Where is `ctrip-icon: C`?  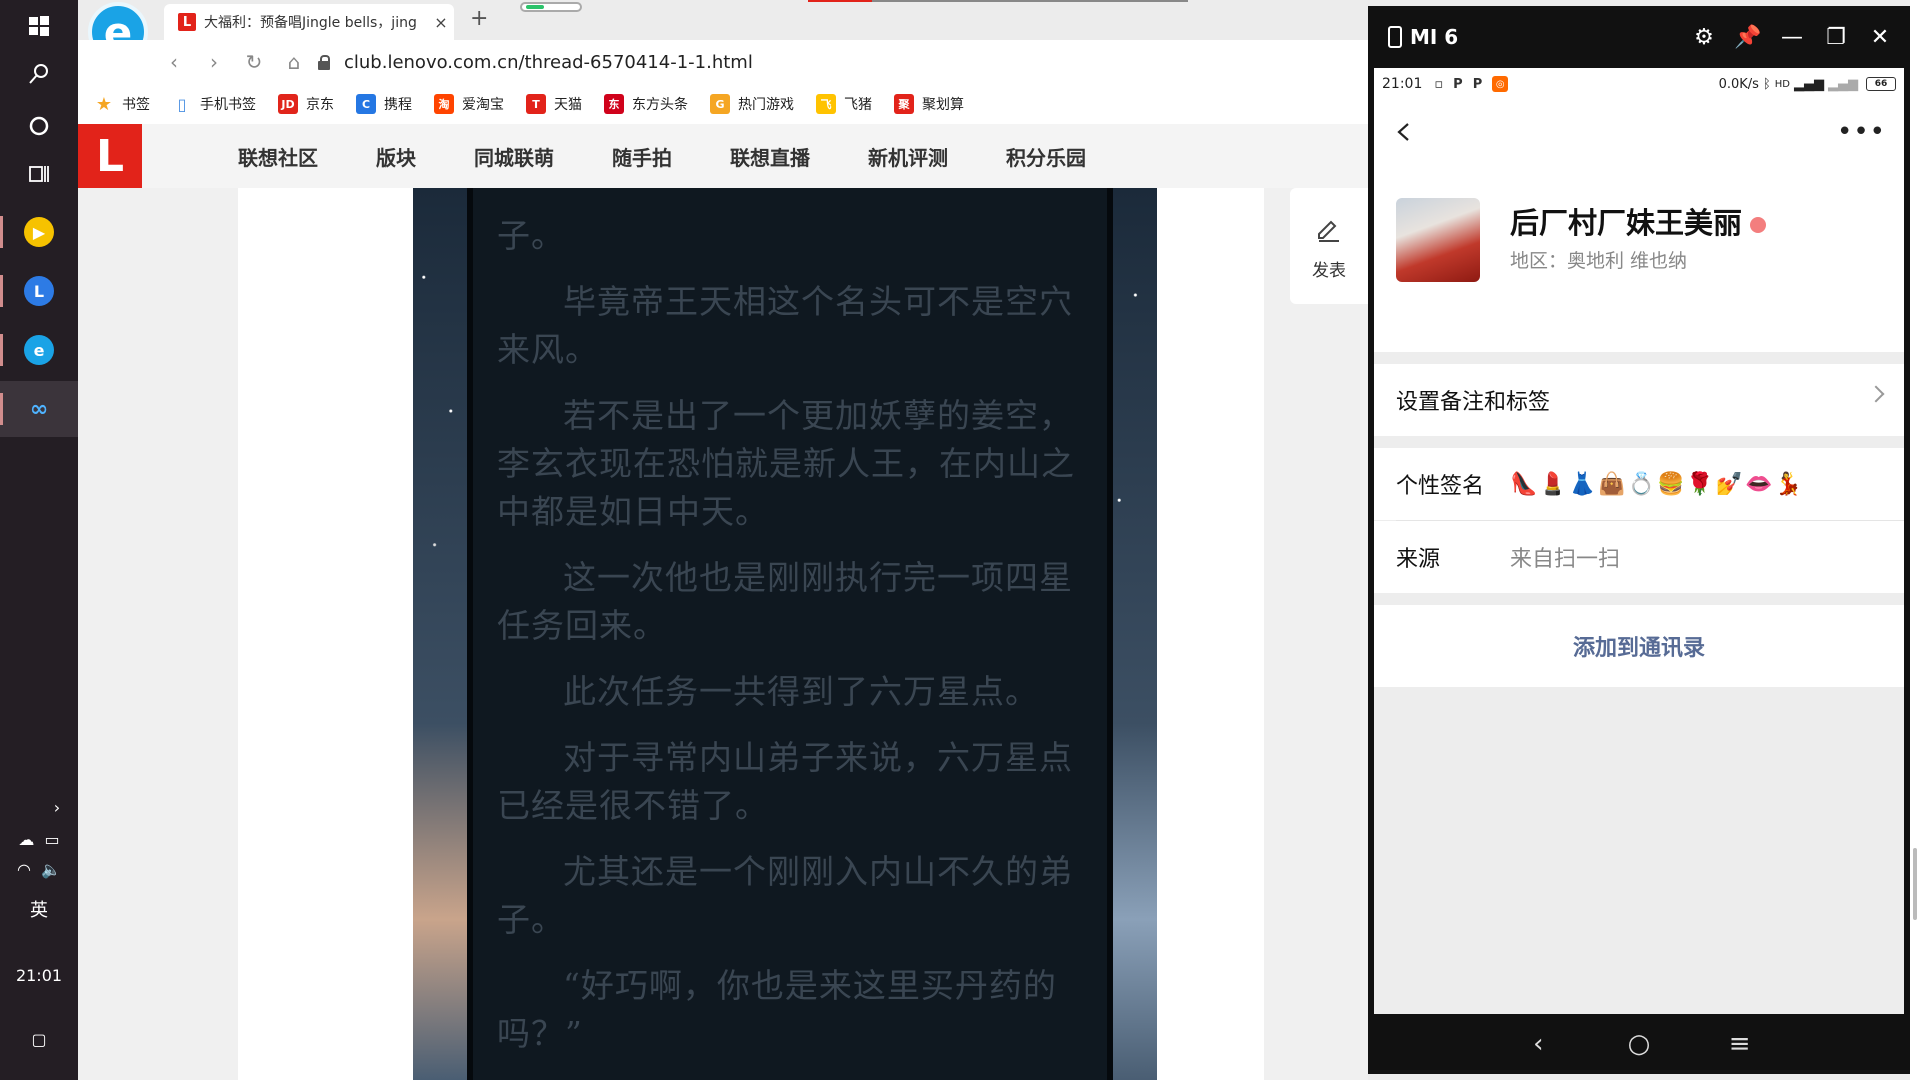 ctrip-icon: C is located at coordinates (366, 104).